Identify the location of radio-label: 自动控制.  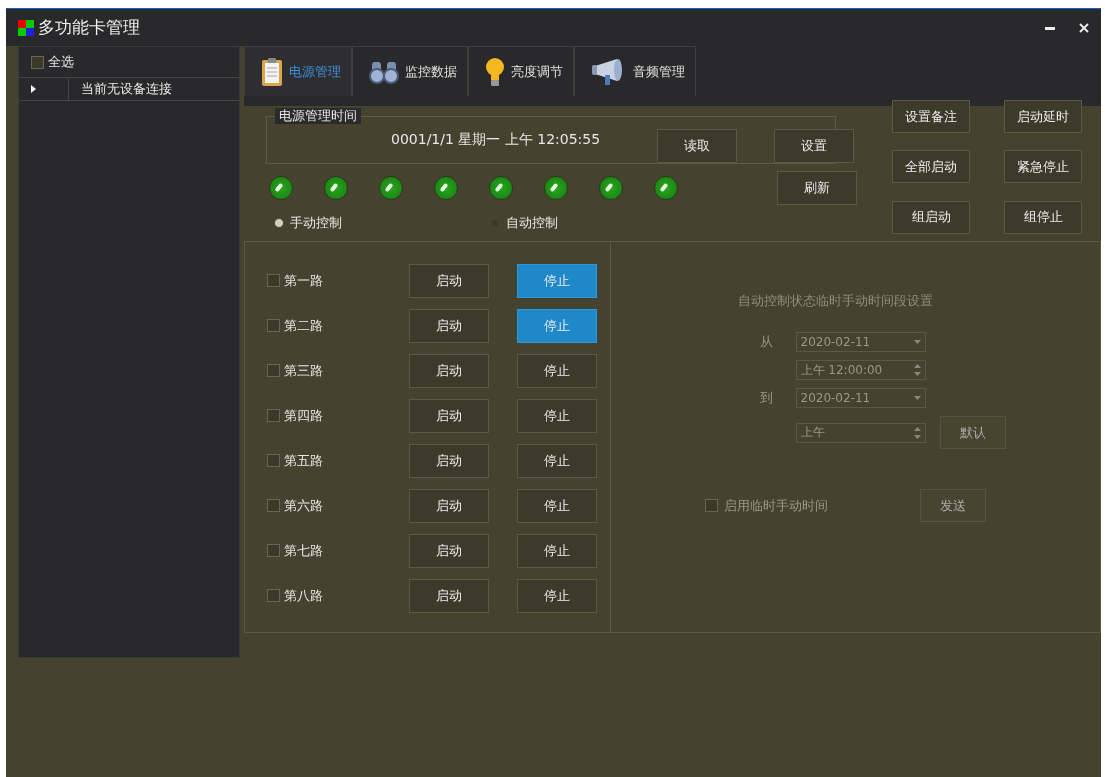
(532, 223).